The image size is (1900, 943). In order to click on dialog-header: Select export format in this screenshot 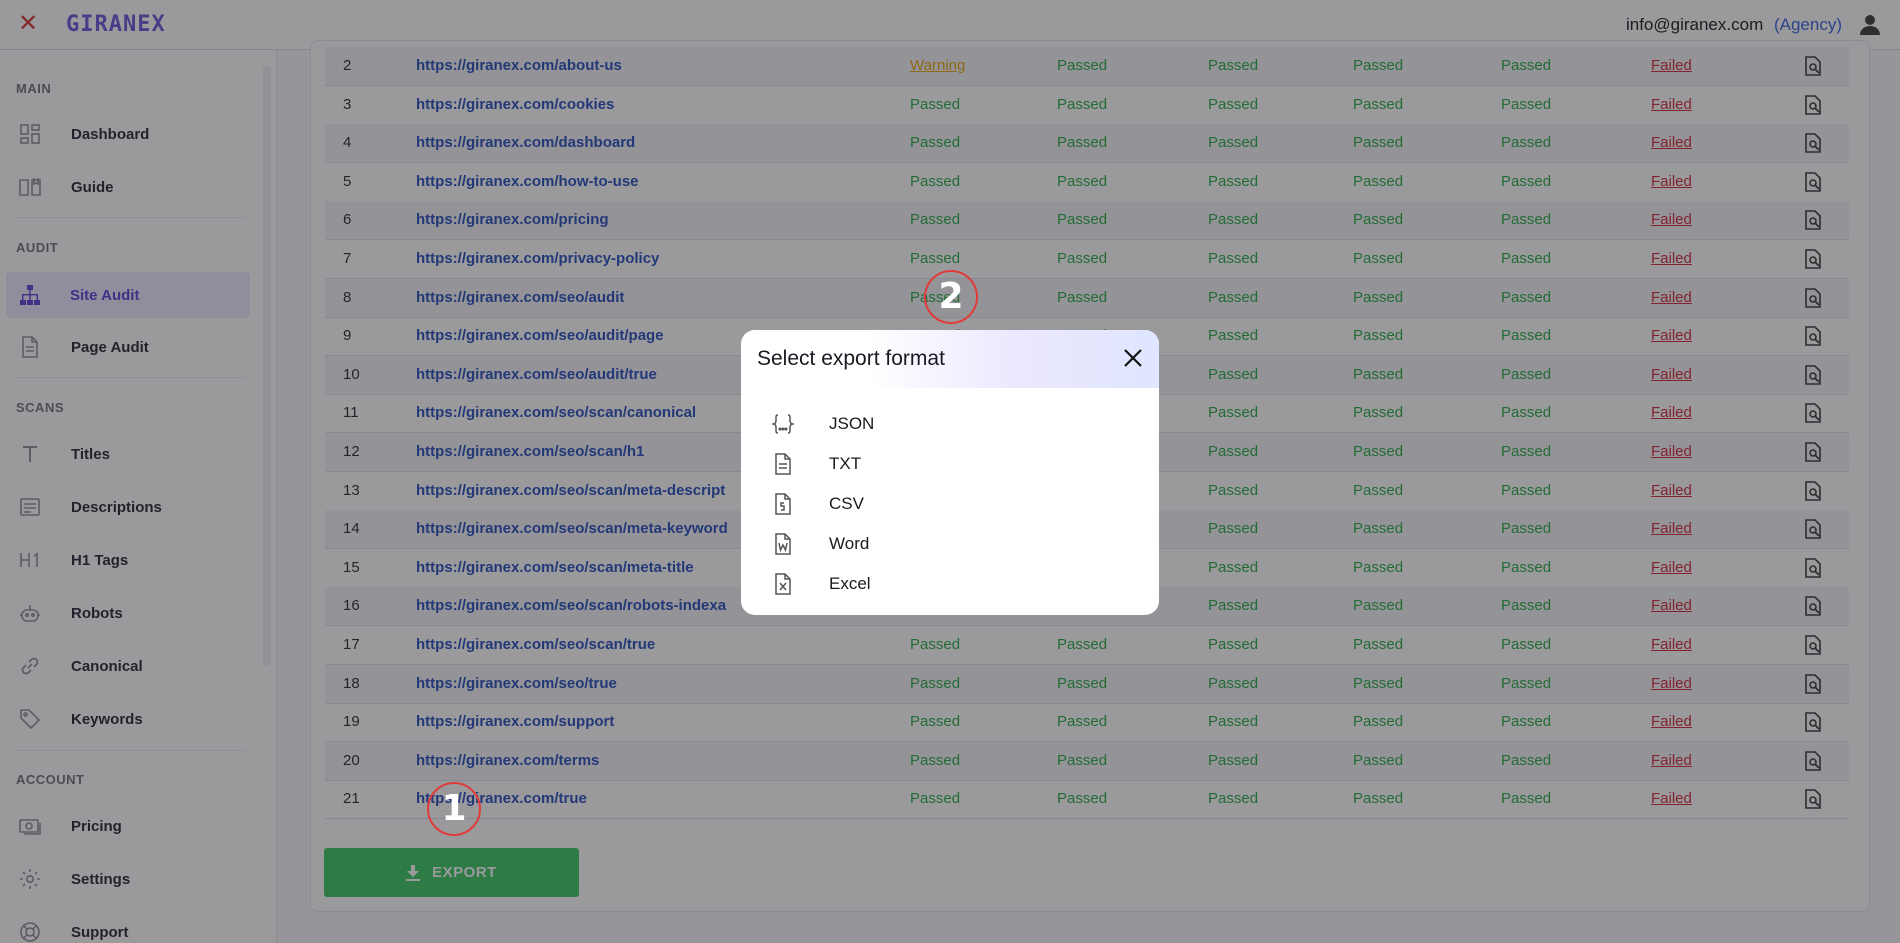, I will do `click(950, 359)`.